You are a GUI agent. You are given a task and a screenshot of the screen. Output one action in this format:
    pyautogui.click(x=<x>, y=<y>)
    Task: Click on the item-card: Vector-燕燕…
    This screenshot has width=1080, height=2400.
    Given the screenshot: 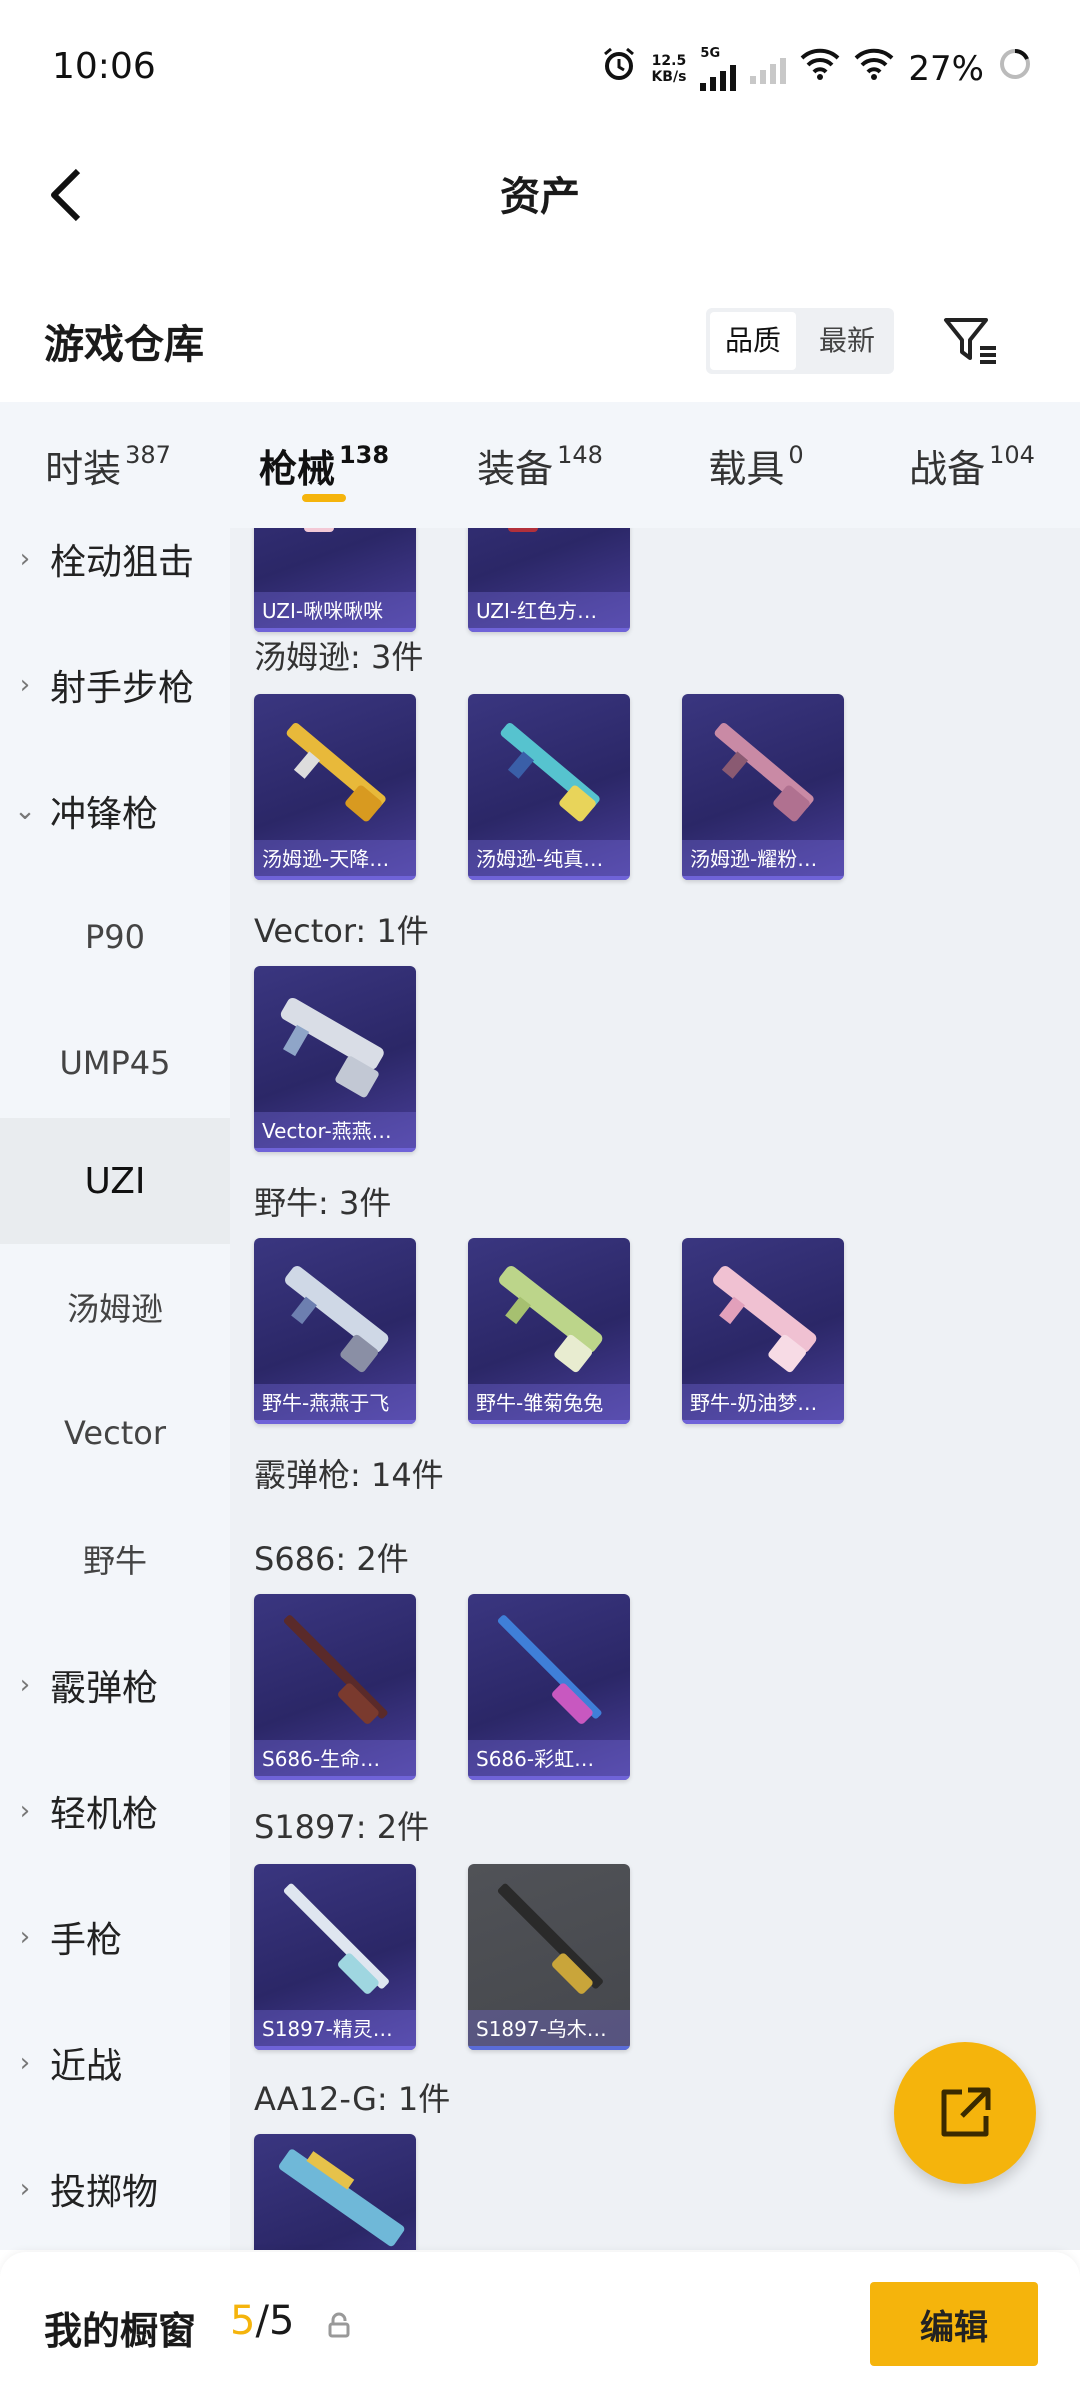 What is the action you would take?
    pyautogui.click(x=335, y=1059)
    